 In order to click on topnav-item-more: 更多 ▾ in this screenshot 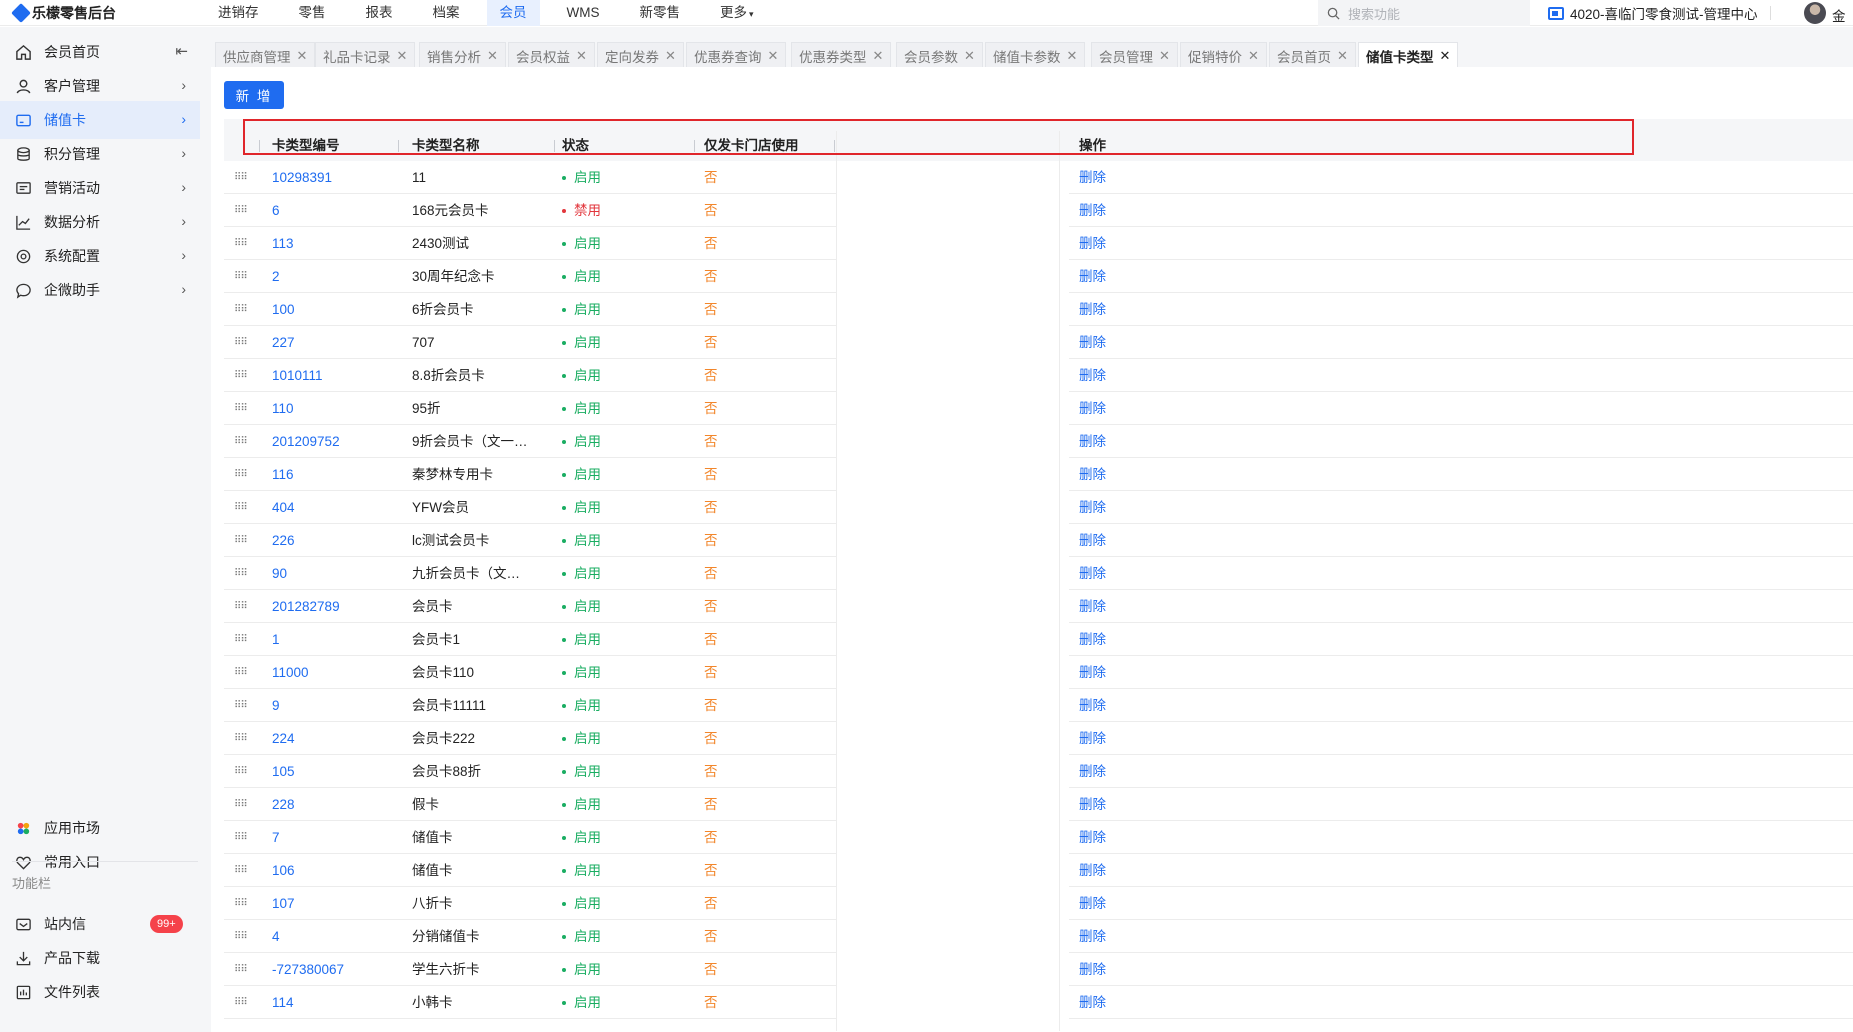, I will do `click(737, 13)`.